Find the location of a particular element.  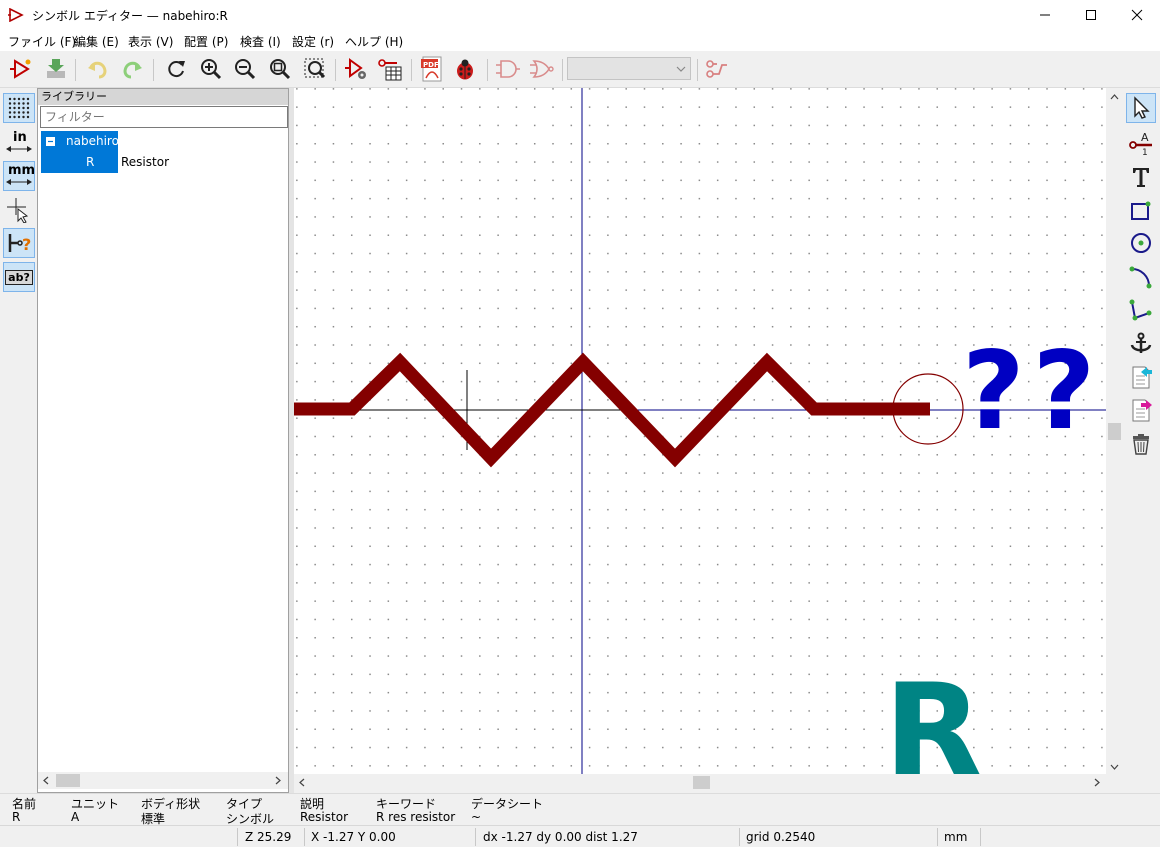

de-morgan-alternate-button is located at coordinates (542, 69).